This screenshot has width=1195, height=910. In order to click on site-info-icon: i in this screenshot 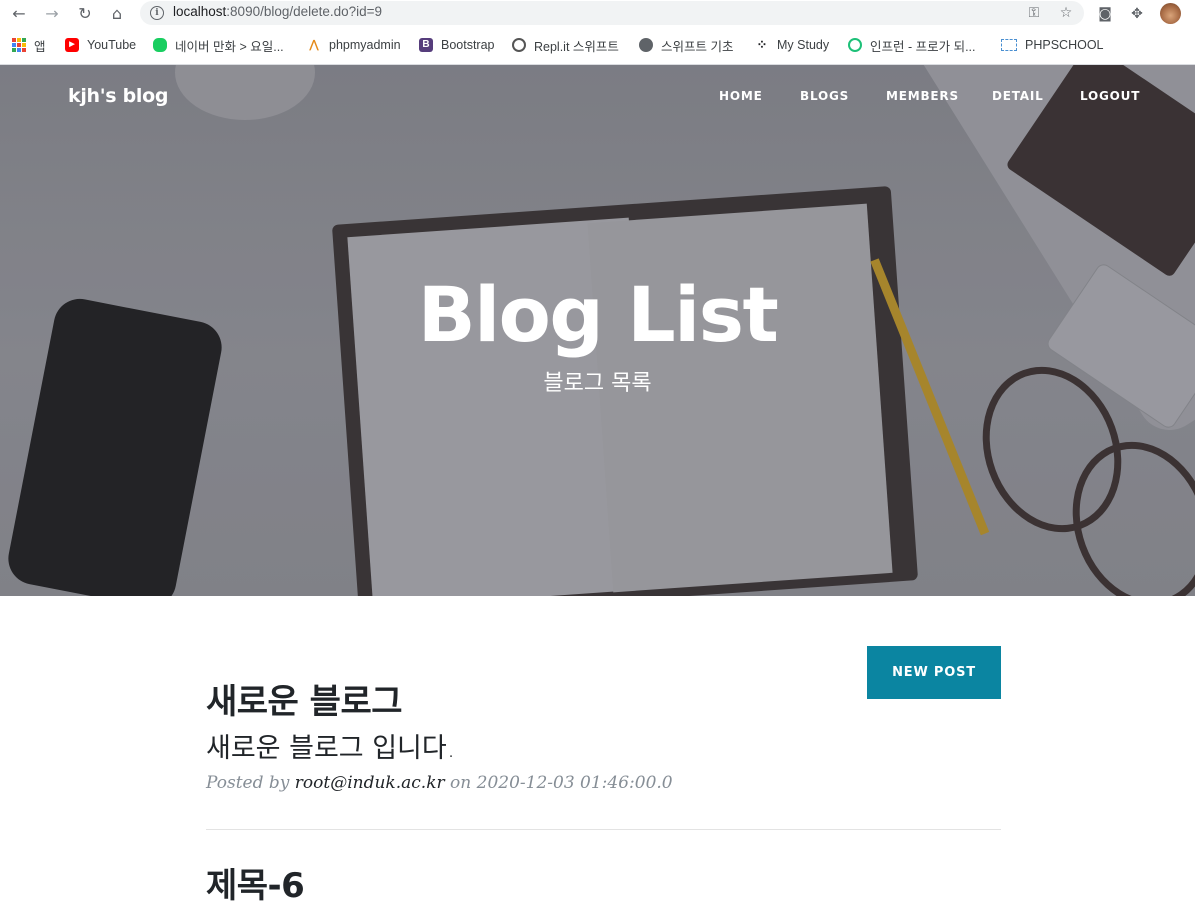, I will do `click(157, 13)`.